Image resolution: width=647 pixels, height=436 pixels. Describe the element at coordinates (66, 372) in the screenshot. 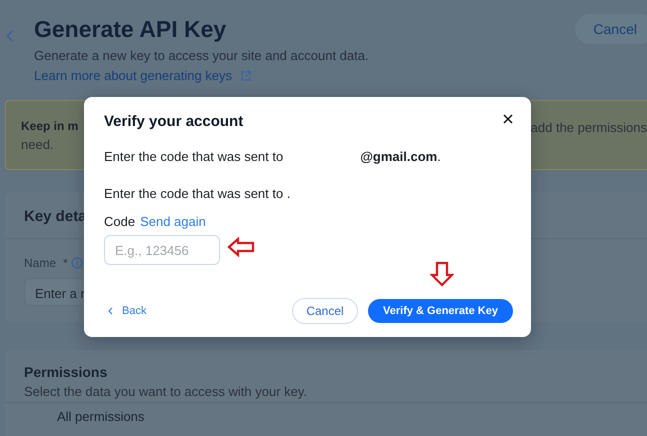

I see `card-title: Permissions` at that location.